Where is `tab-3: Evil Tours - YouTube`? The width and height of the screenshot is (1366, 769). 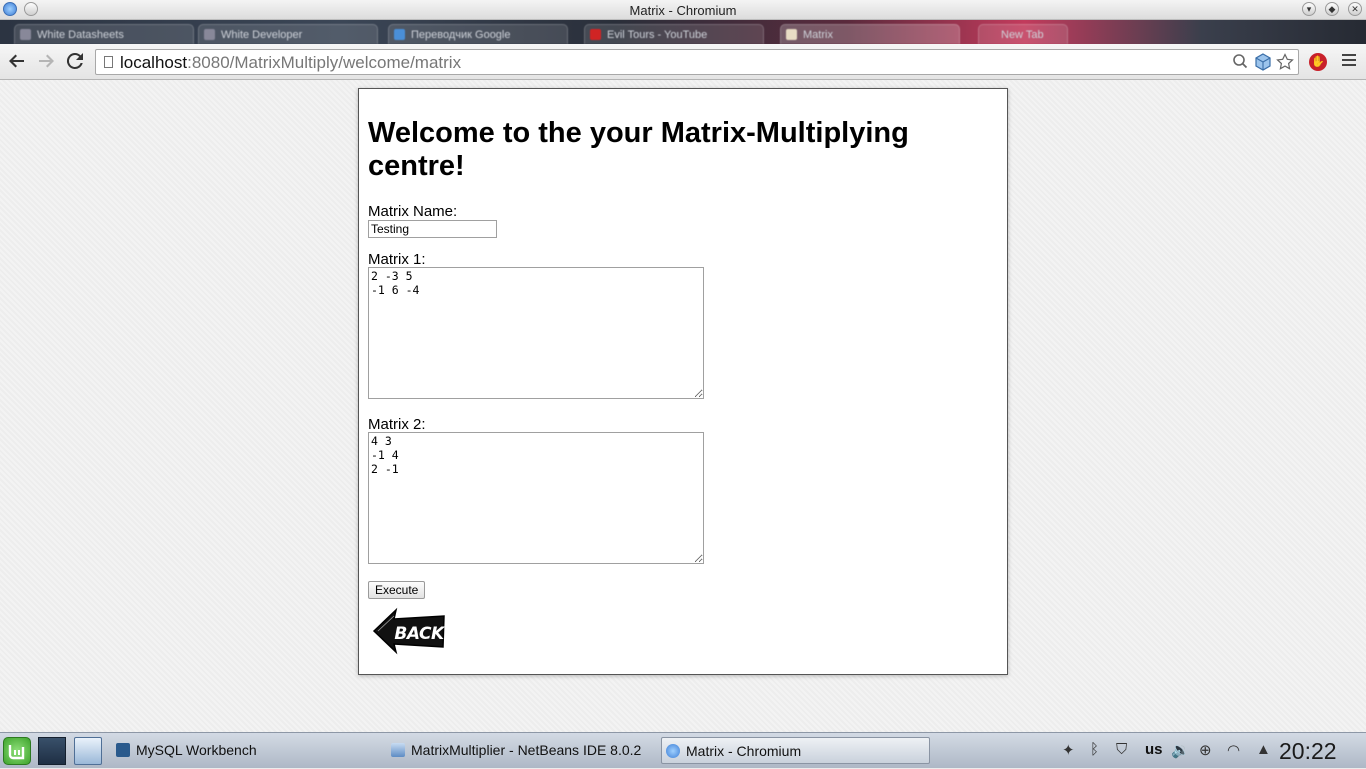
tab-3: Evil Tours - YouTube is located at coordinates (674, 34).